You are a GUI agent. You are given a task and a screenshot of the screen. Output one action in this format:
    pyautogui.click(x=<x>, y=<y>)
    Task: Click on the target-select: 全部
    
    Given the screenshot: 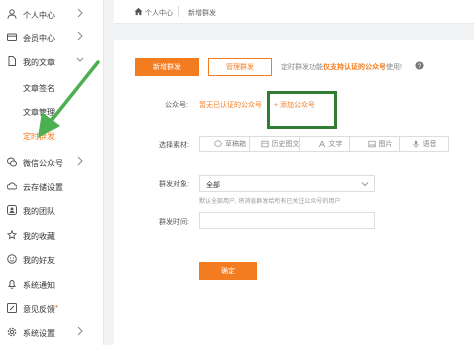 What is the action you would take?
    pyautogui.click(x=287, y=183)
    